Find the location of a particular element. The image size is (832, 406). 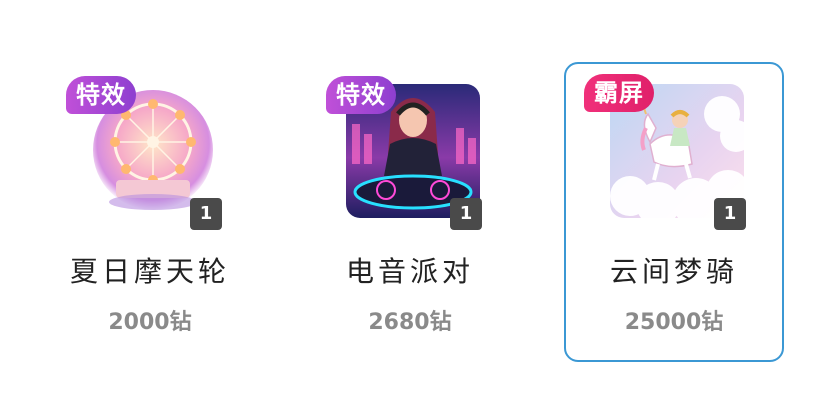

gift-name: 夏日摩天轮 is located at coordinates (149, 271).